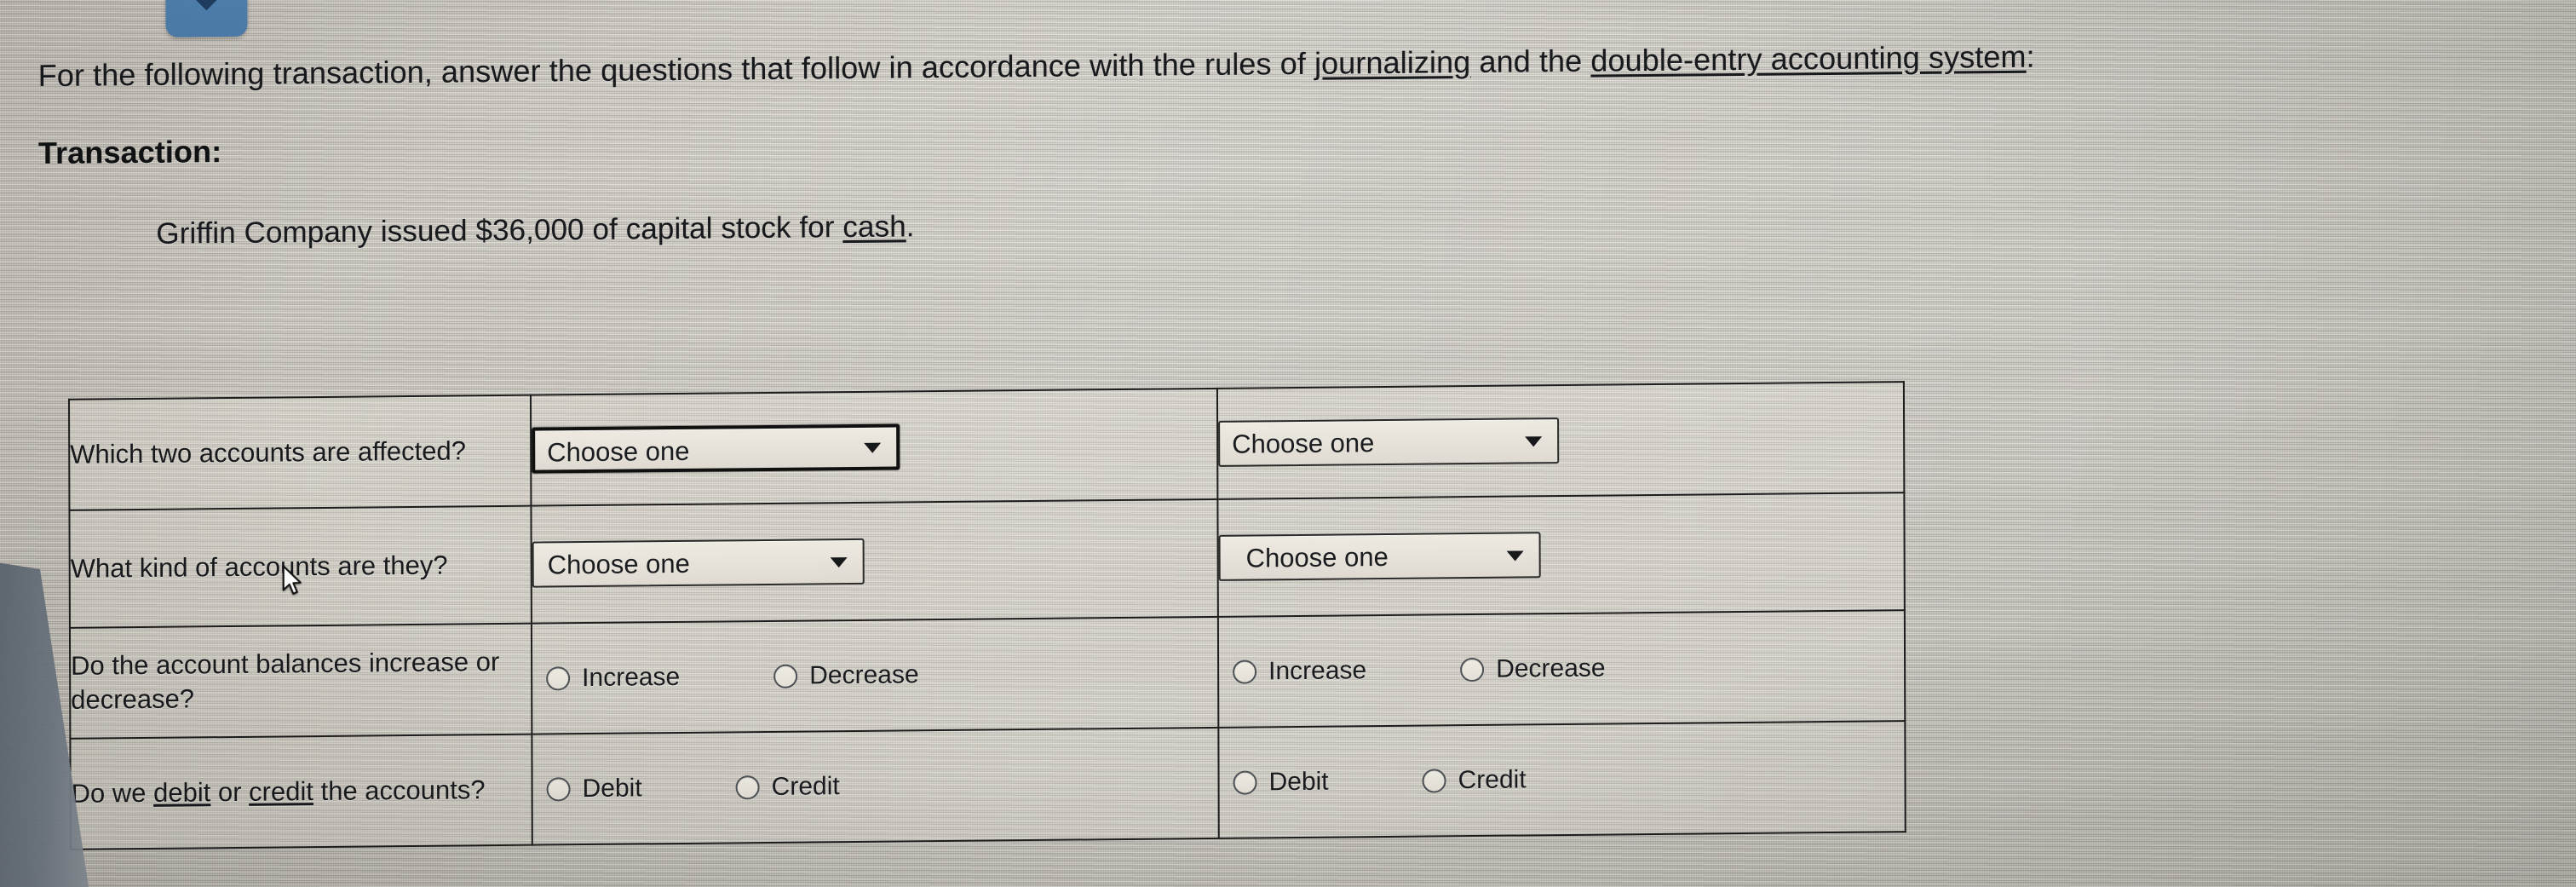 Image resolution: width=2576 pixels, height=887 pixels. I want to click on radio-balance-one-increase: Increase, so click(613, 678).